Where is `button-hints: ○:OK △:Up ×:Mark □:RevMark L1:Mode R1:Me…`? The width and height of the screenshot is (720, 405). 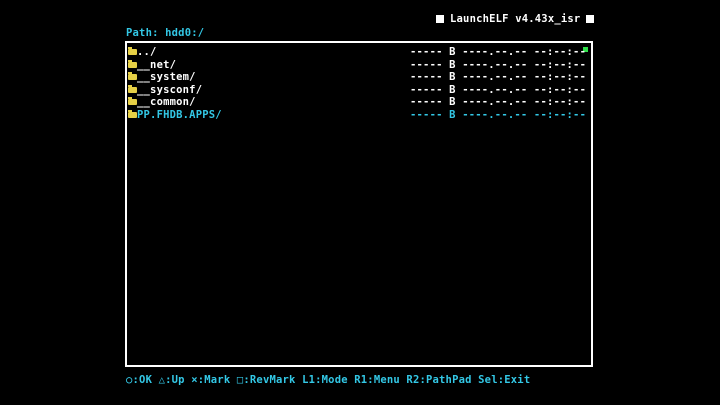
button-hints: ○:OK △:Up ×:Mark □:RevMark L1:Mode R1:Me… is located at coordinates (328, 380).